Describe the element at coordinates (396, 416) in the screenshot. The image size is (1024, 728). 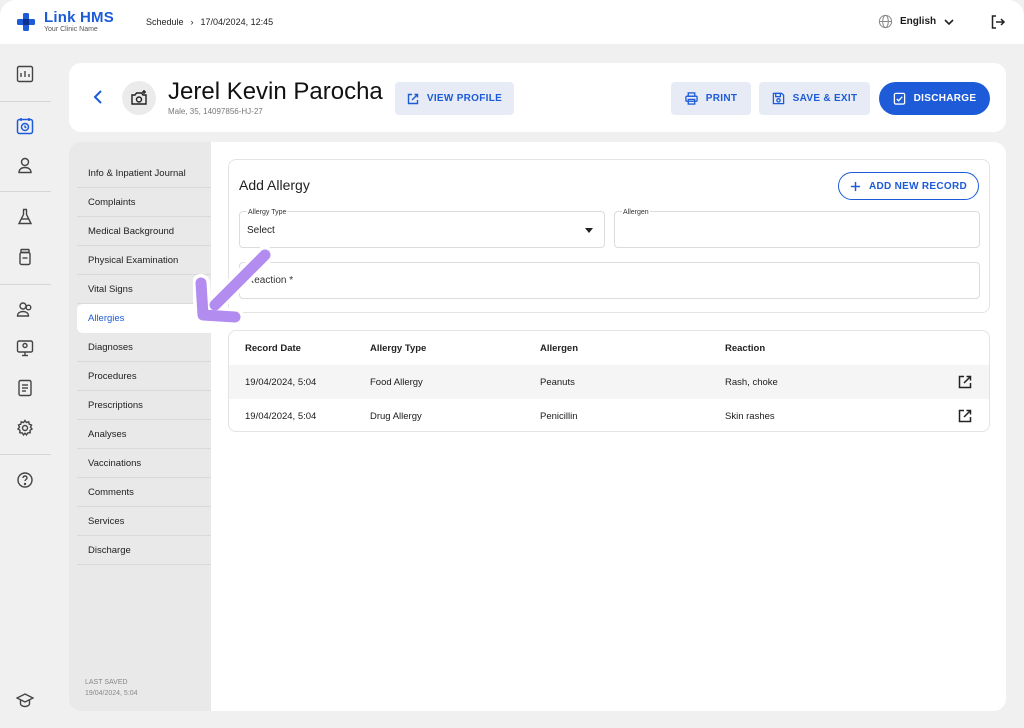
I see `cell-allergy-type: Drug Allergy` at that location.